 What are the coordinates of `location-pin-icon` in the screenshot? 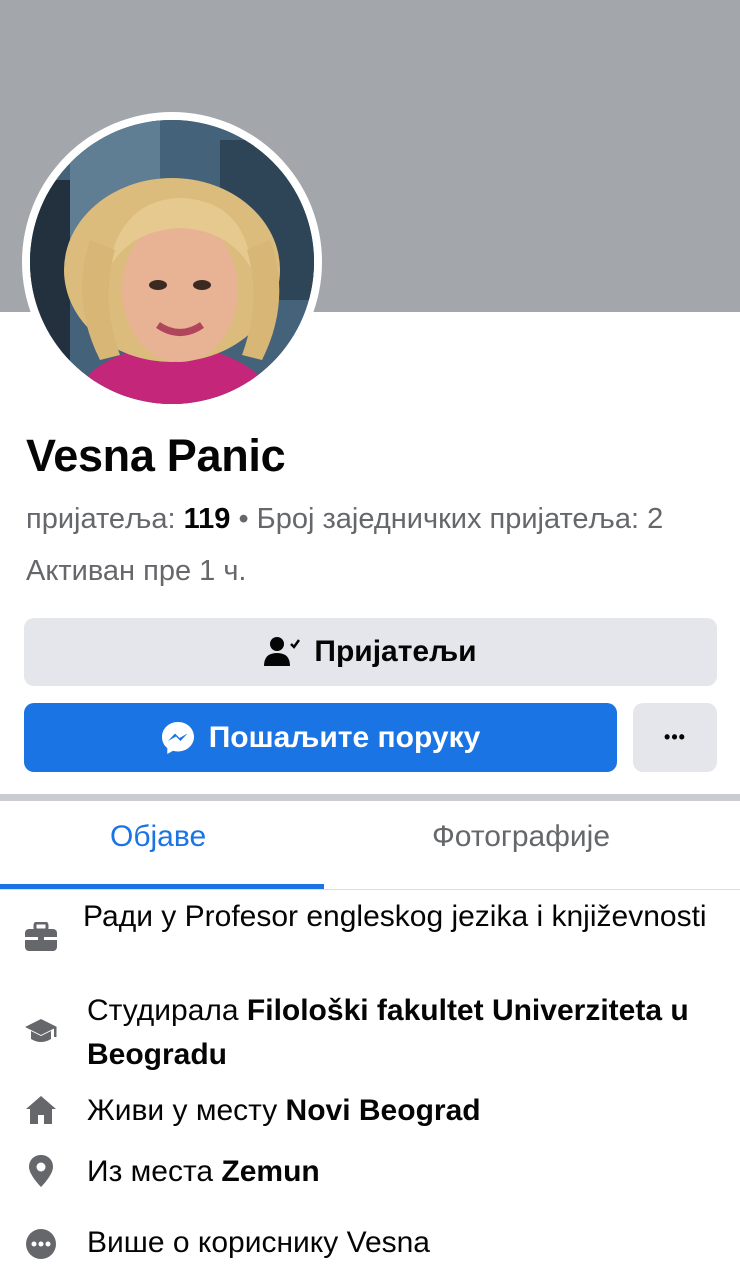 It's located at (41, 1171).